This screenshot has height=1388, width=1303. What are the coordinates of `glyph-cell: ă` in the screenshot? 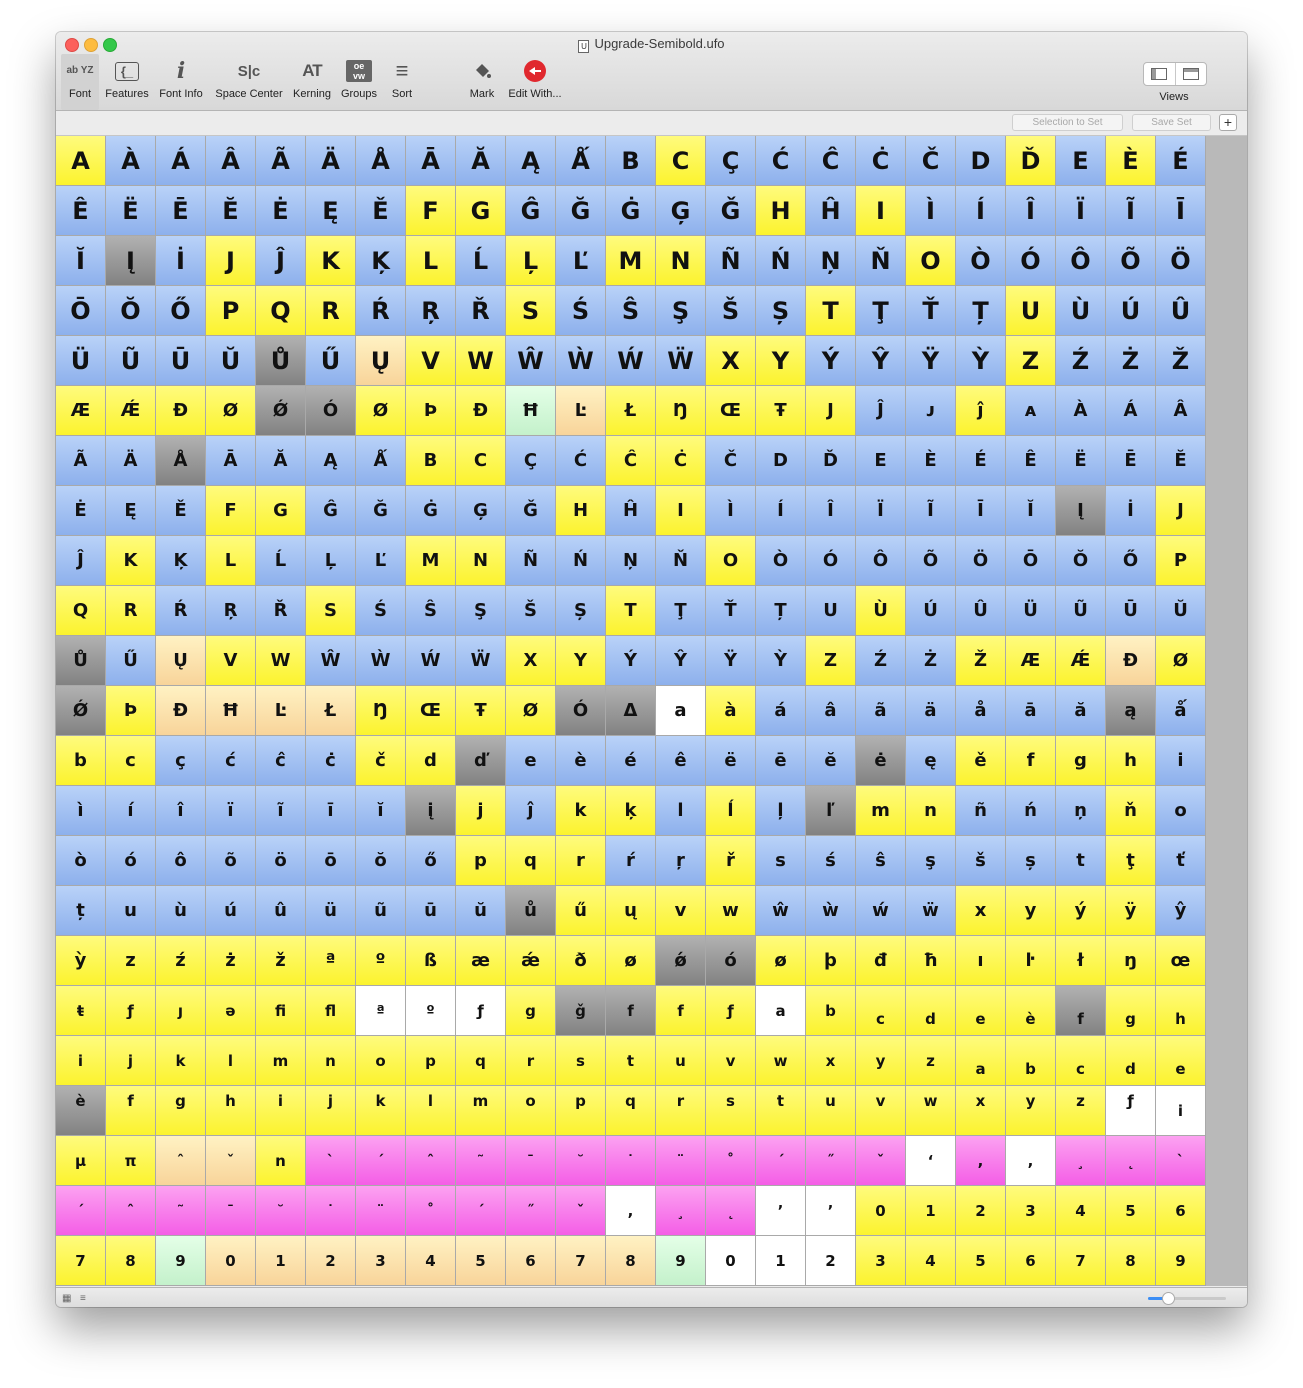 It's located at (1081, 711).